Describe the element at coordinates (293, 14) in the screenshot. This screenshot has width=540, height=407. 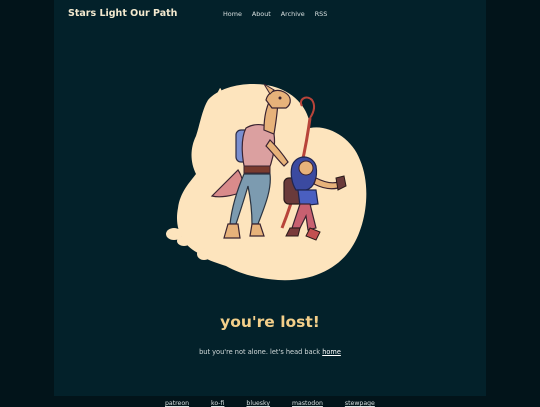
I see `nav-archive: Archive` at that location.